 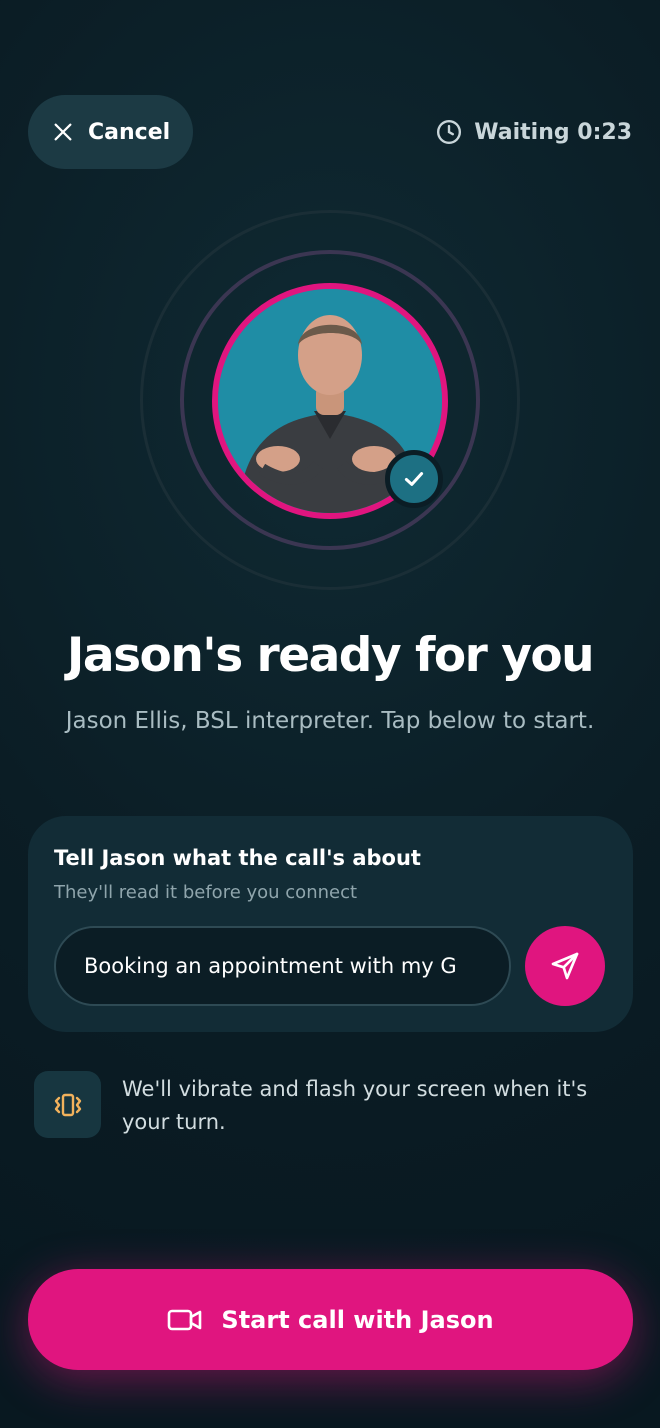 I want to click on vibrate-icon, so click(x=67, y=1104).